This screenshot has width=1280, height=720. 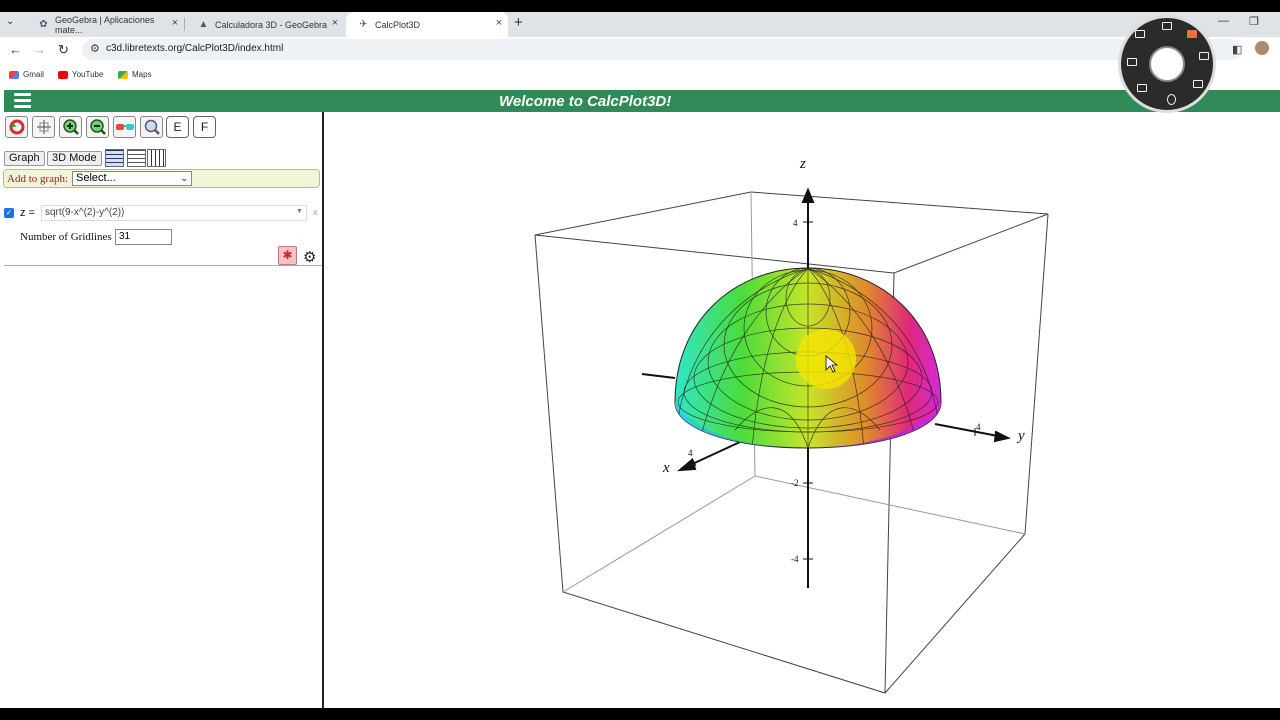 I want to click on zoom-in-icon, so click(x=70, y=127).